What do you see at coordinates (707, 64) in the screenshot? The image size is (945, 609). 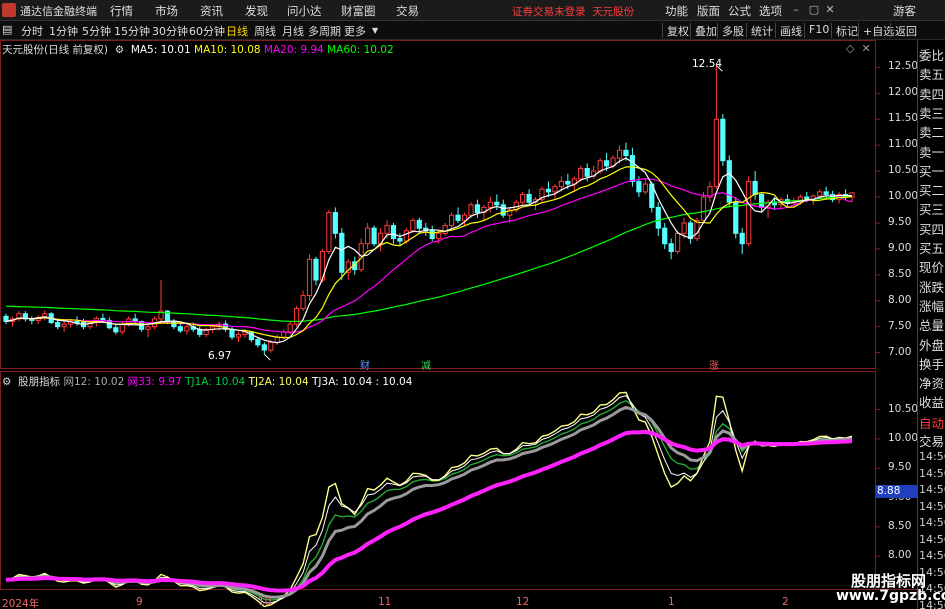 I see `high-annotation: 12.54` at bounding box center [707, 64].